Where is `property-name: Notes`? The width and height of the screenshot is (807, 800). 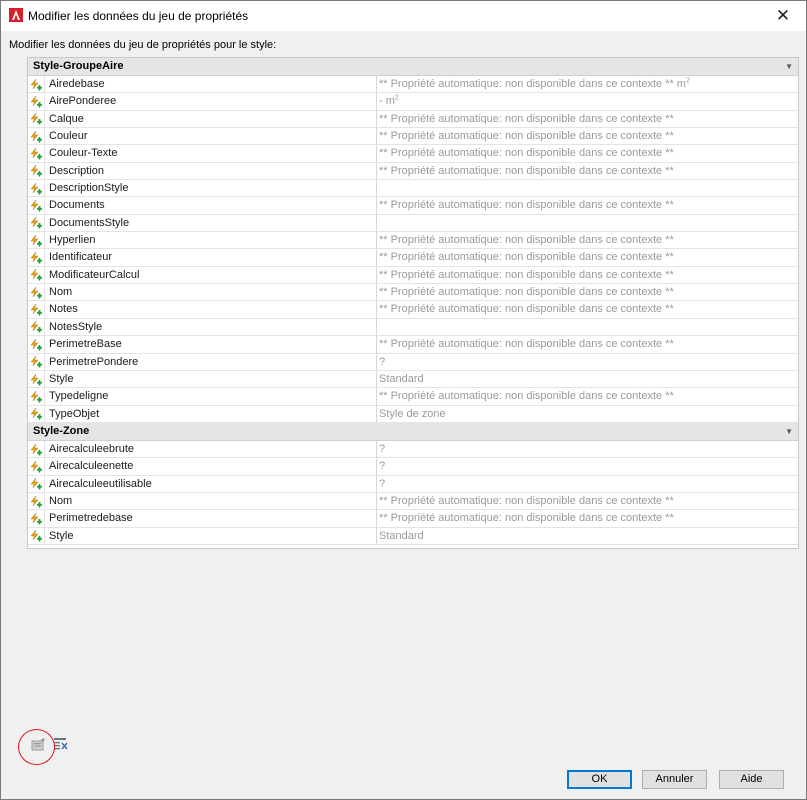
property-name: Notes is located at coordinates (211, 310).